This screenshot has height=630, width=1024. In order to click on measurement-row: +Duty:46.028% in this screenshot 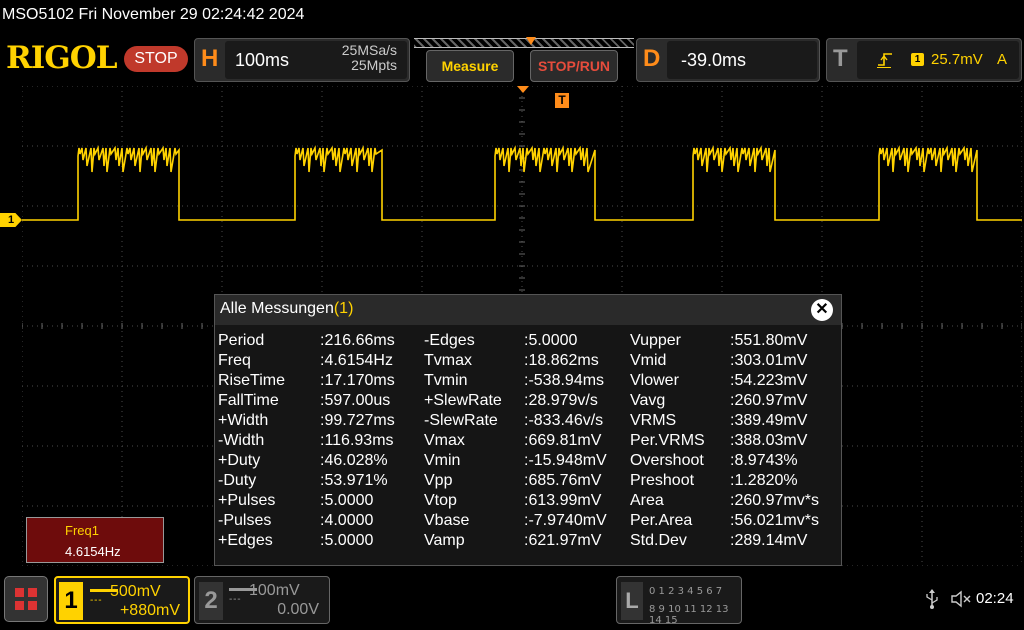, I will do `click(320, 462)`.